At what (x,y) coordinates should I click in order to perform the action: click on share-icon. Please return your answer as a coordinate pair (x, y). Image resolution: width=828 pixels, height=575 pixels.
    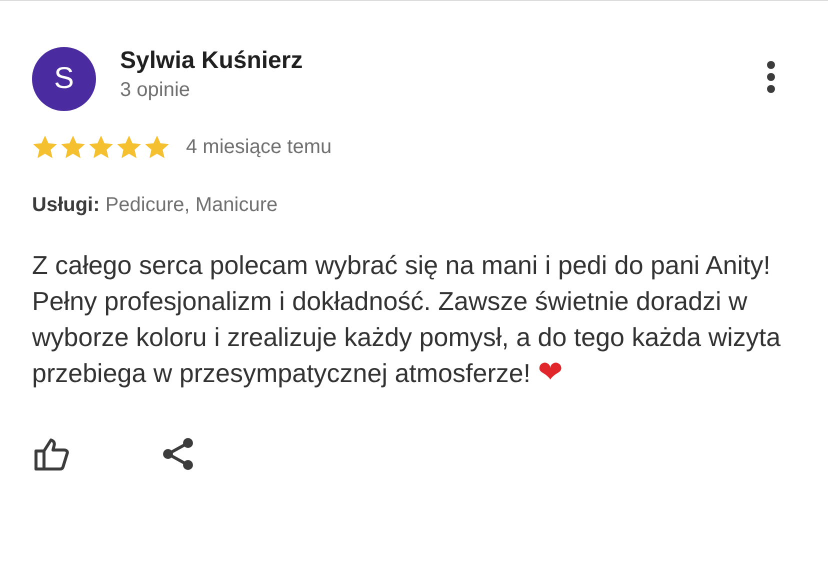
    Looking at the image, I should click on (178, 454).